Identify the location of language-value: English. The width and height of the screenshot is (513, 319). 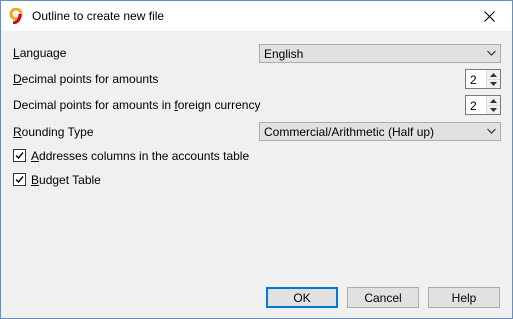
(284, 54).